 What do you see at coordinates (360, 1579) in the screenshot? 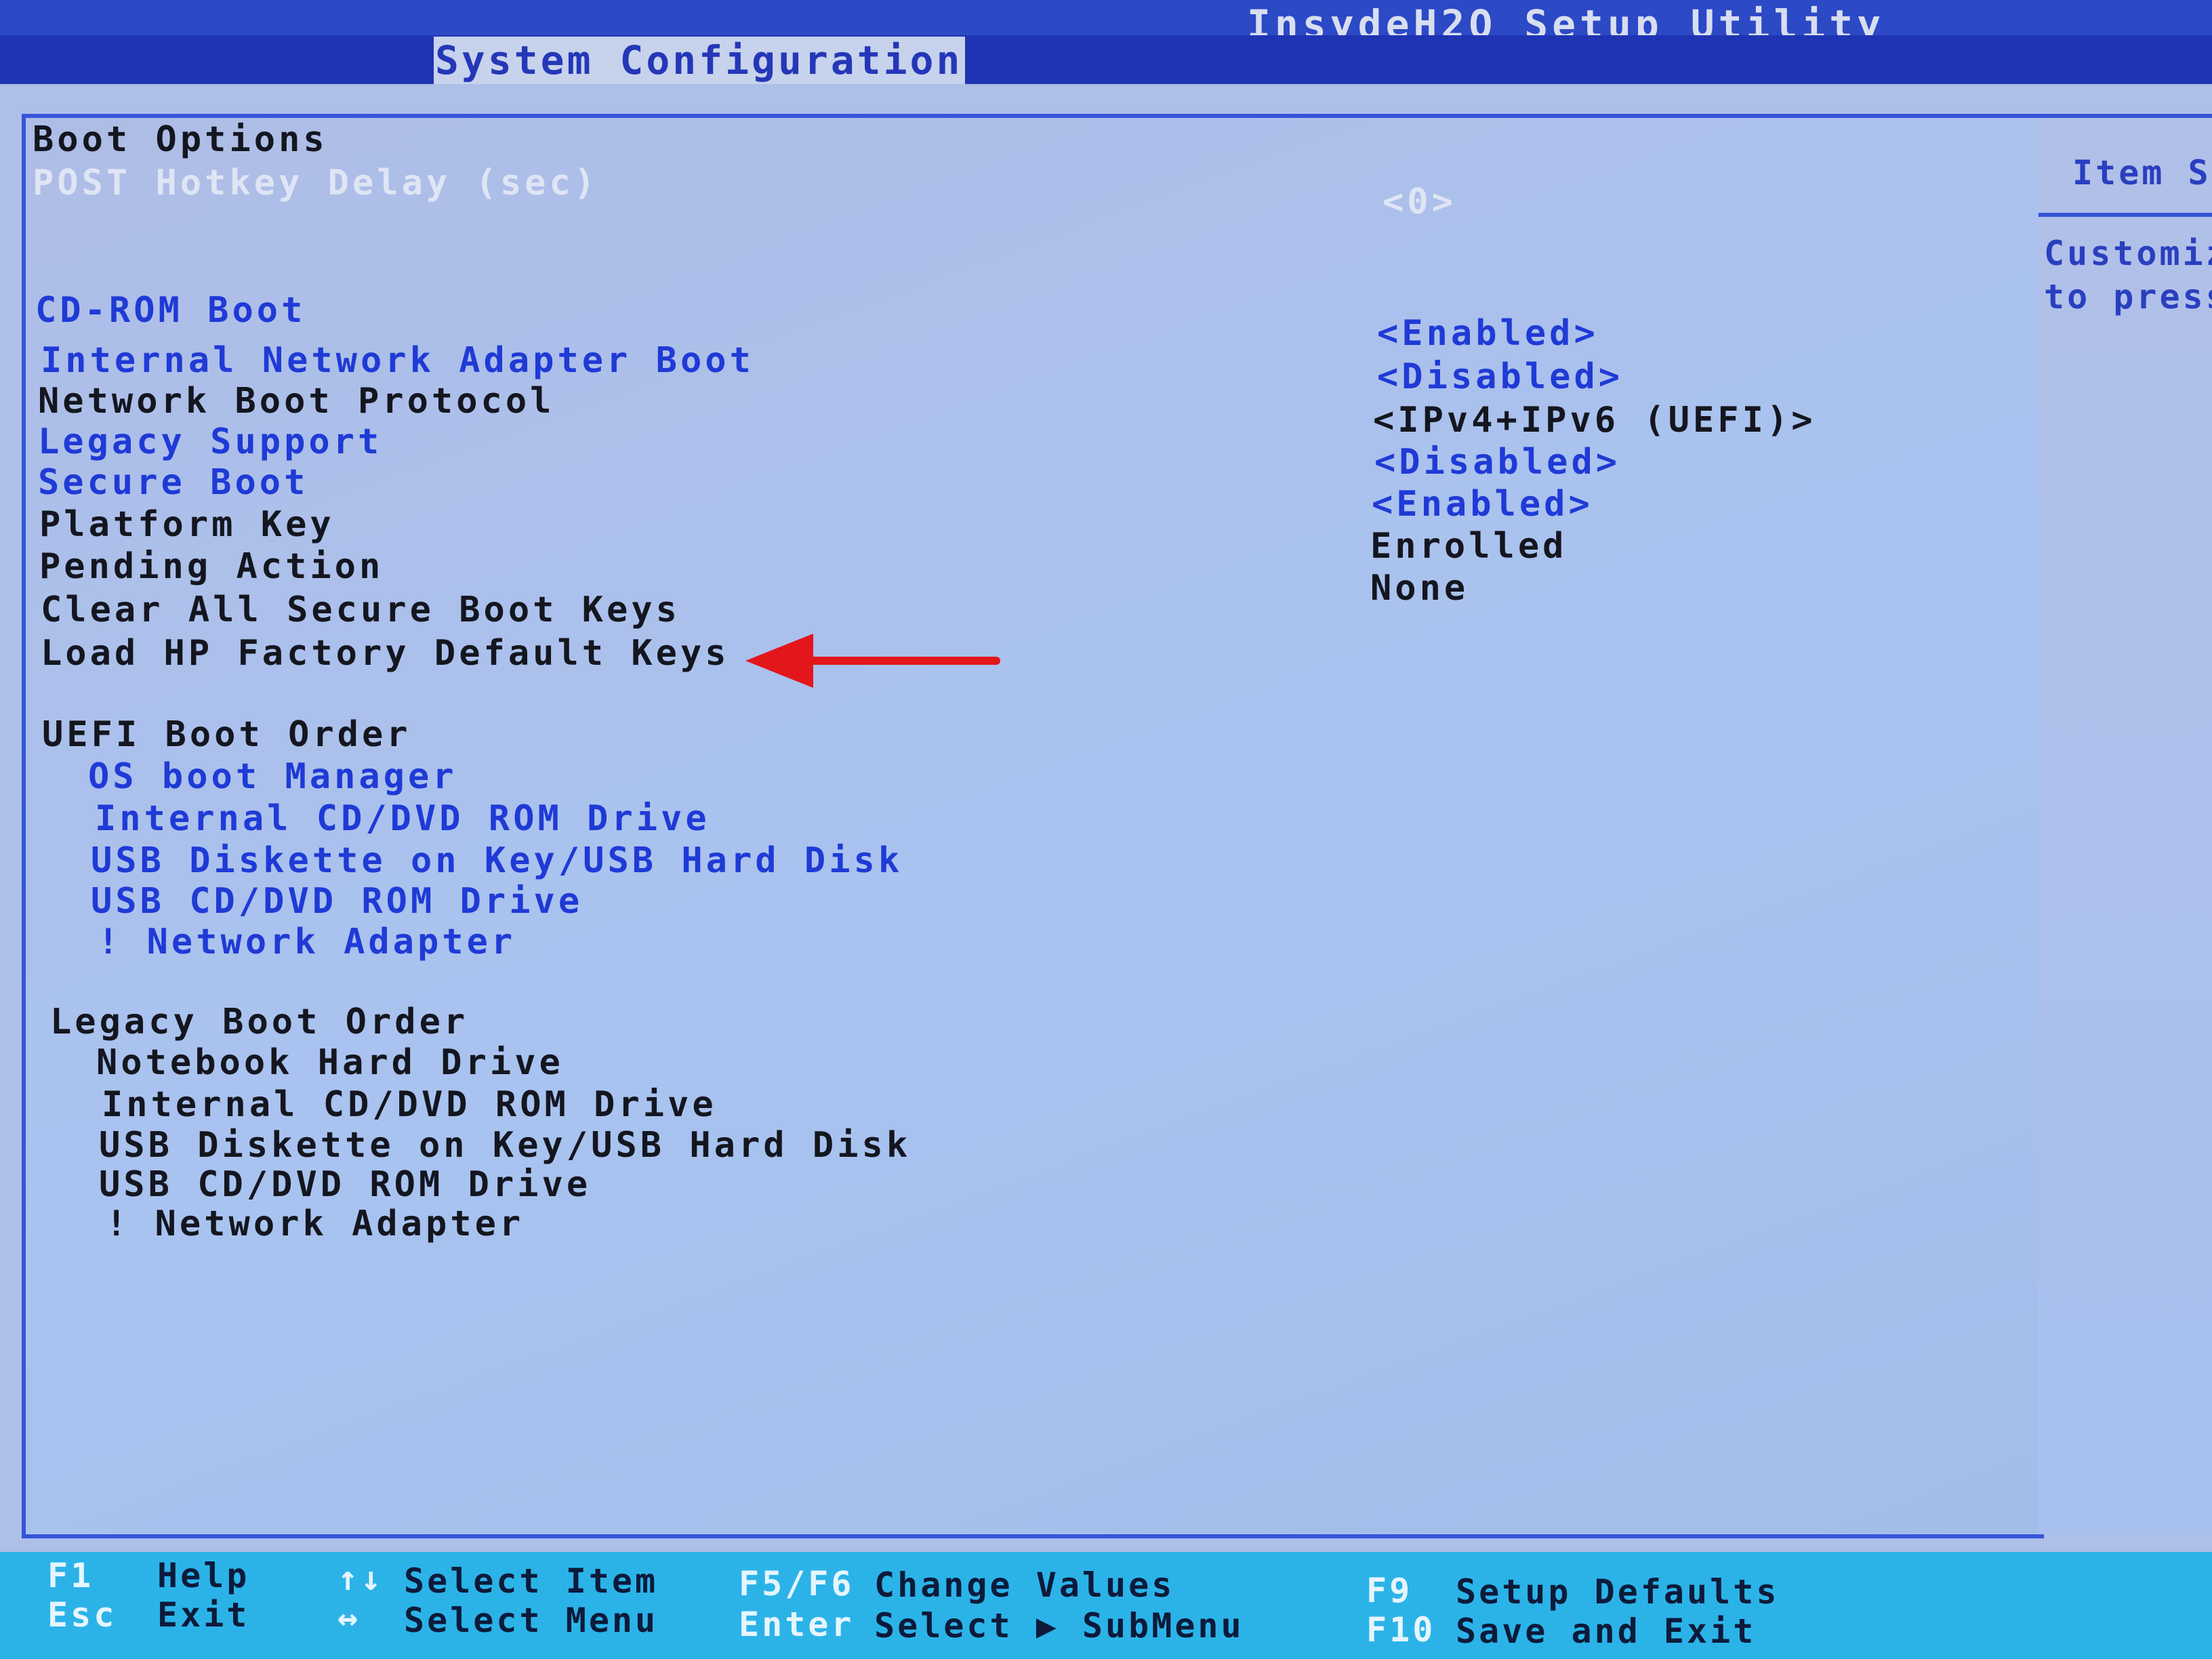
I see `footer-key-up-down: ↑↓` at bounding box center [360, 1579].